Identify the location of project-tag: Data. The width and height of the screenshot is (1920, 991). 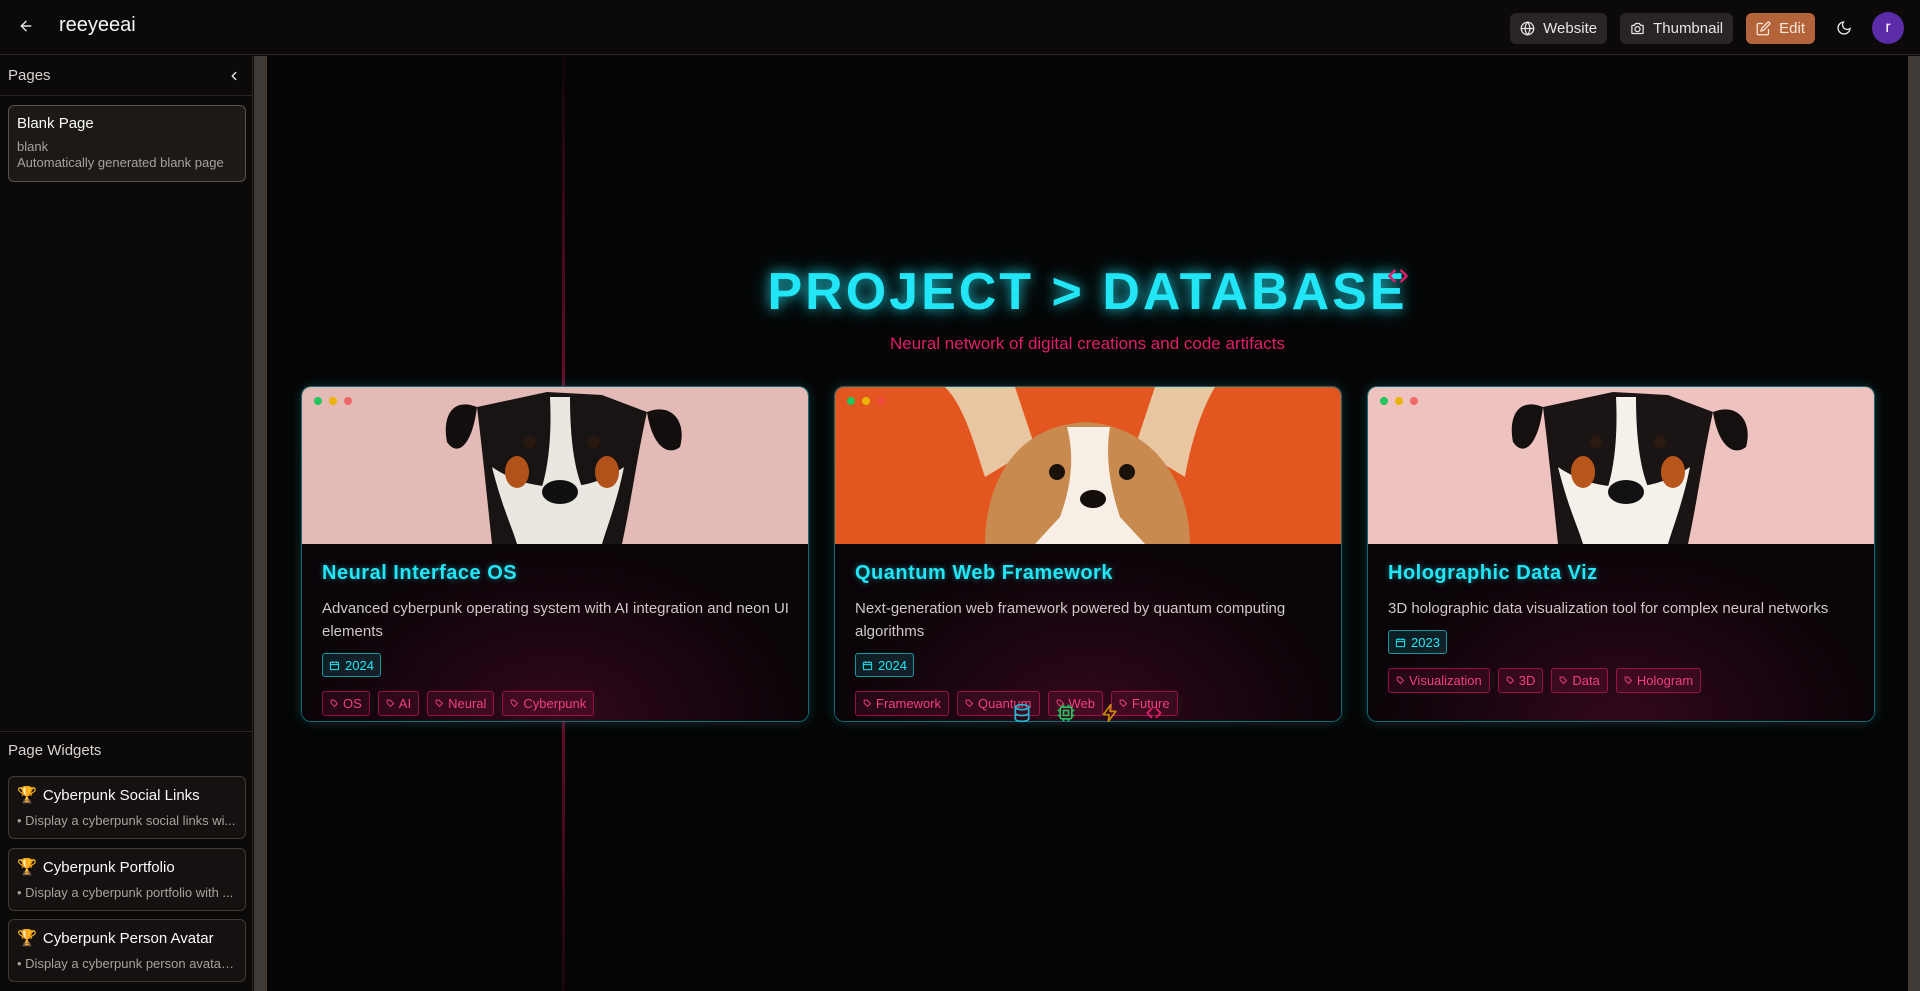
(1579, 680).